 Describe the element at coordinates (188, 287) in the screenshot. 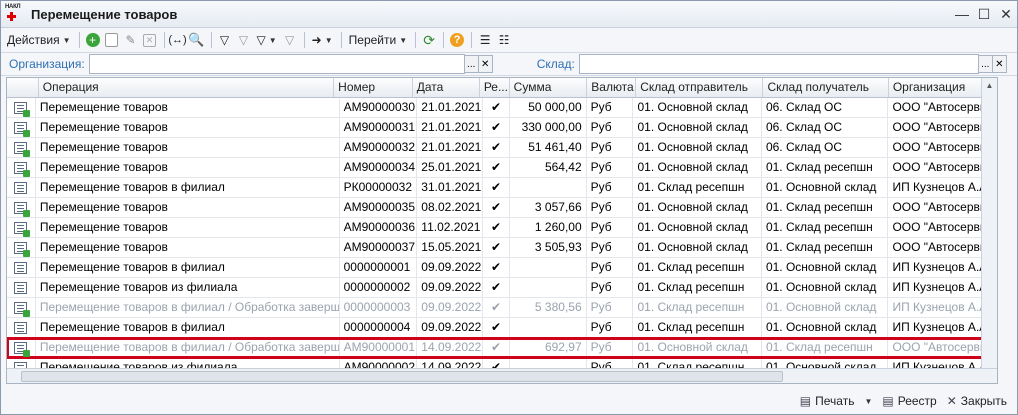

I see `cell-op: Перемещение товаров из филиала` at that location.